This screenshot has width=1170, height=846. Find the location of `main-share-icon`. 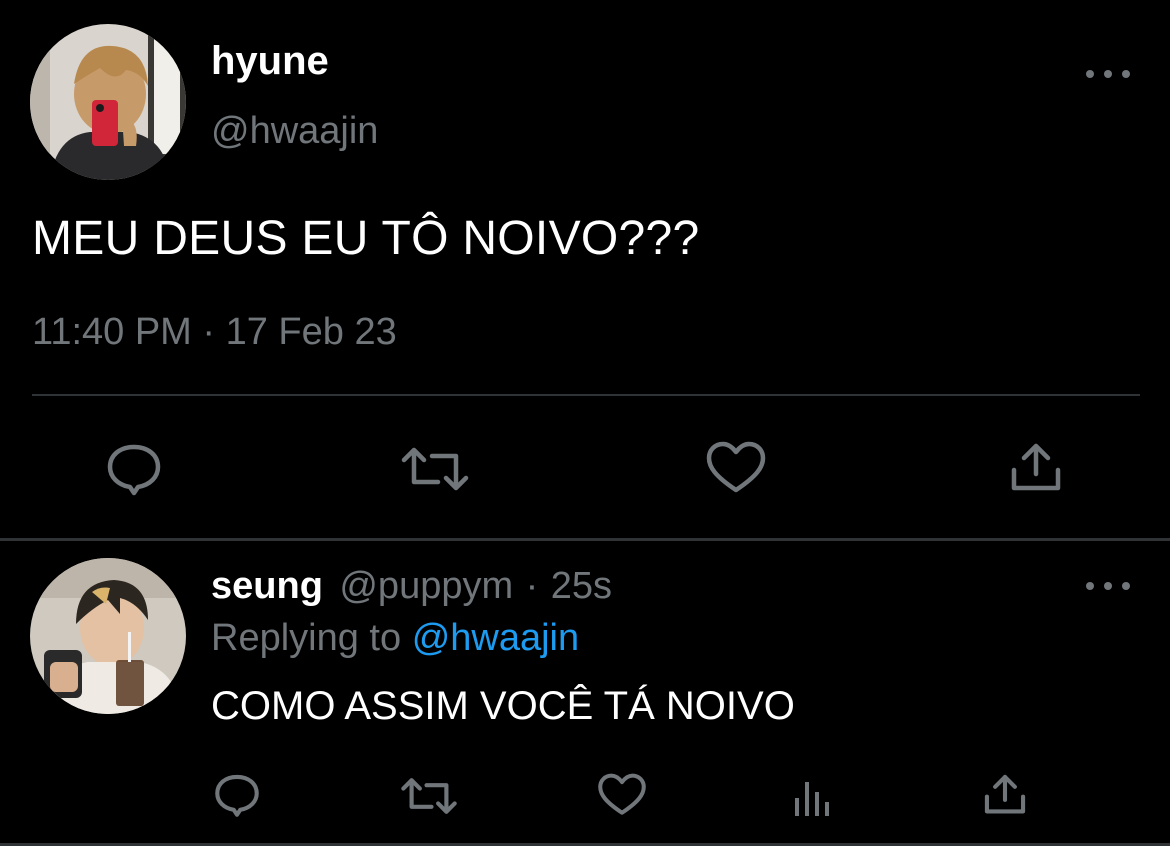

main-share-icon is located at coordinates (1036, 468).